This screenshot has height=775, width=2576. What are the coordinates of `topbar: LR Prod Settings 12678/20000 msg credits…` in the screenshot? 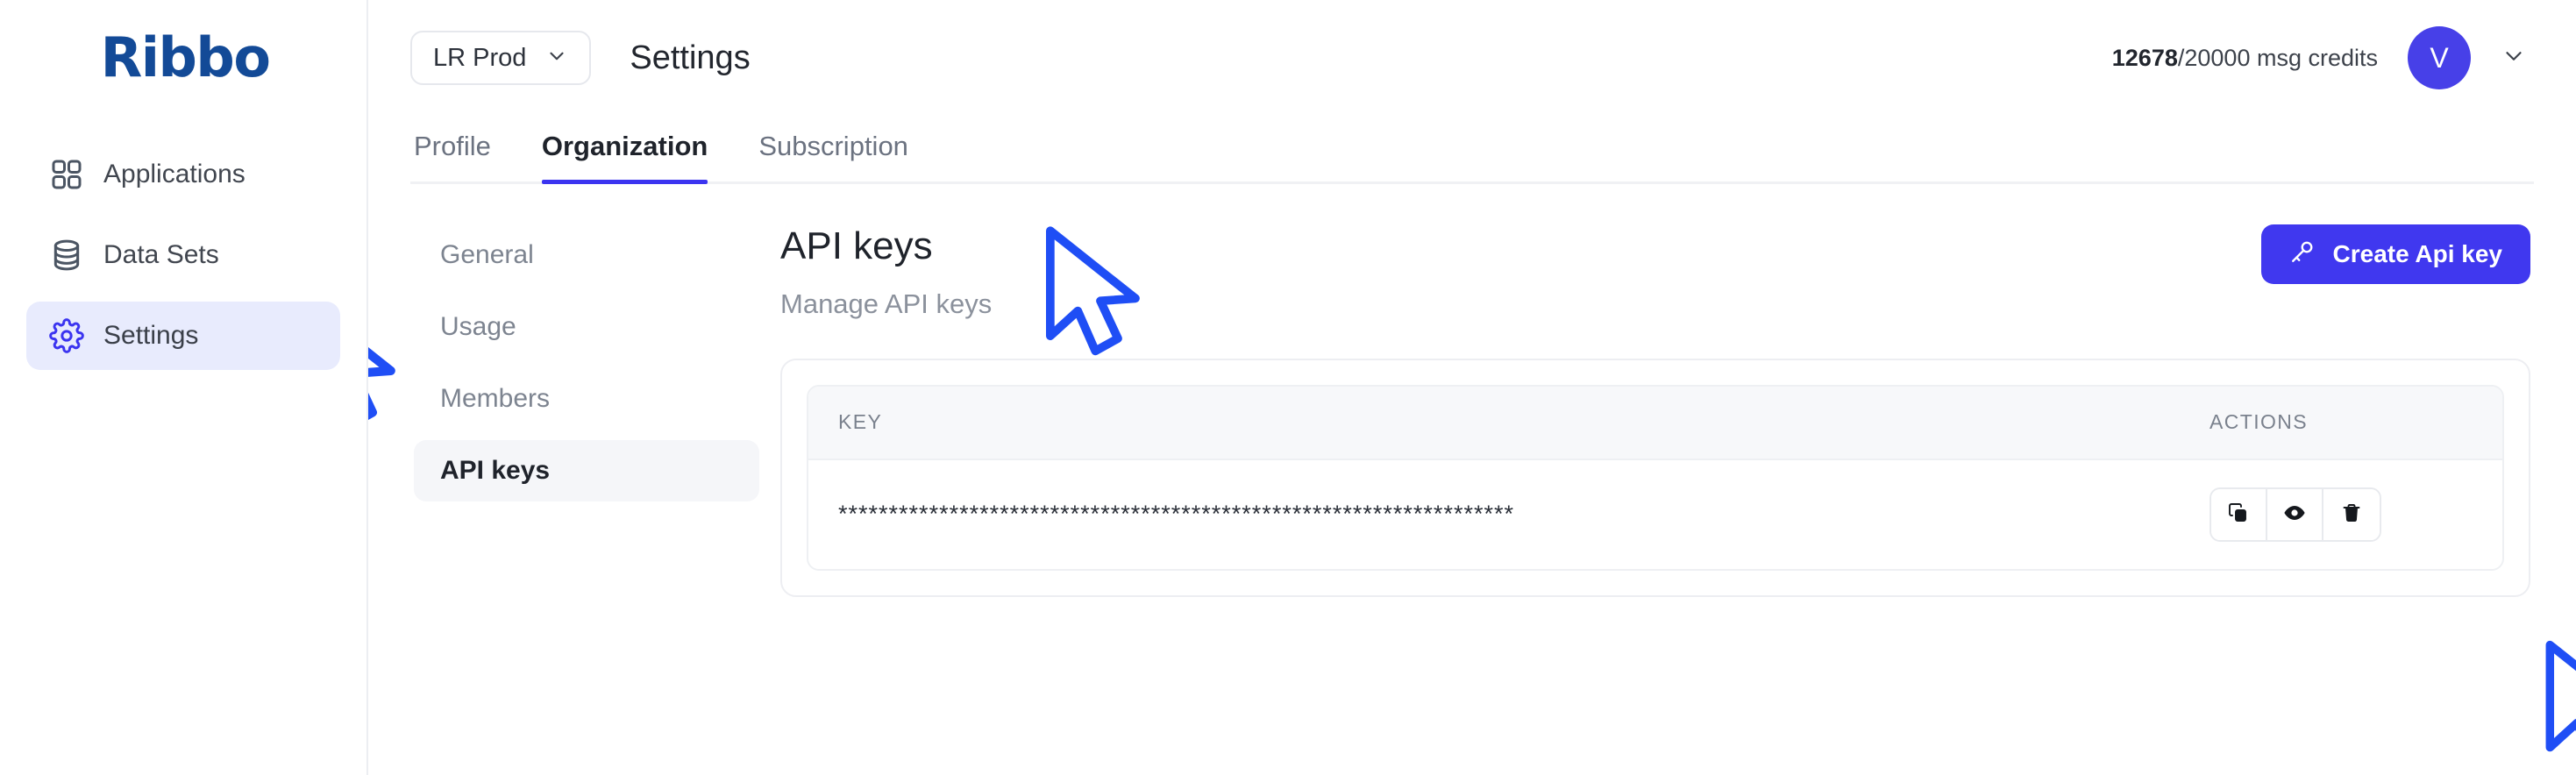 It's located at (1472, 58).